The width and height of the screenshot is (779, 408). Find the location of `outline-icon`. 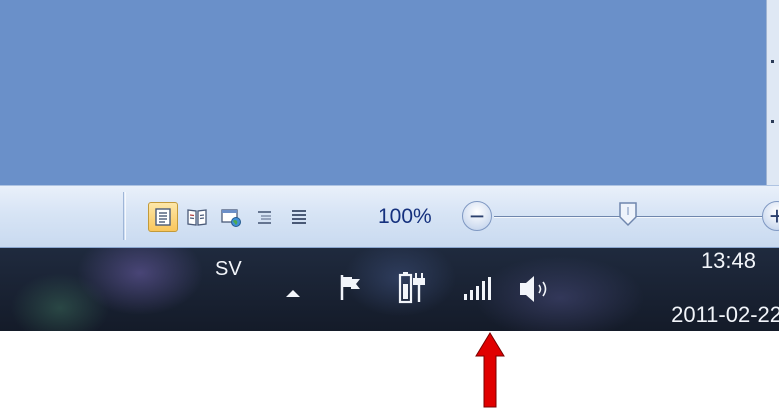

outline-icon is located at coordinates (264, 217).